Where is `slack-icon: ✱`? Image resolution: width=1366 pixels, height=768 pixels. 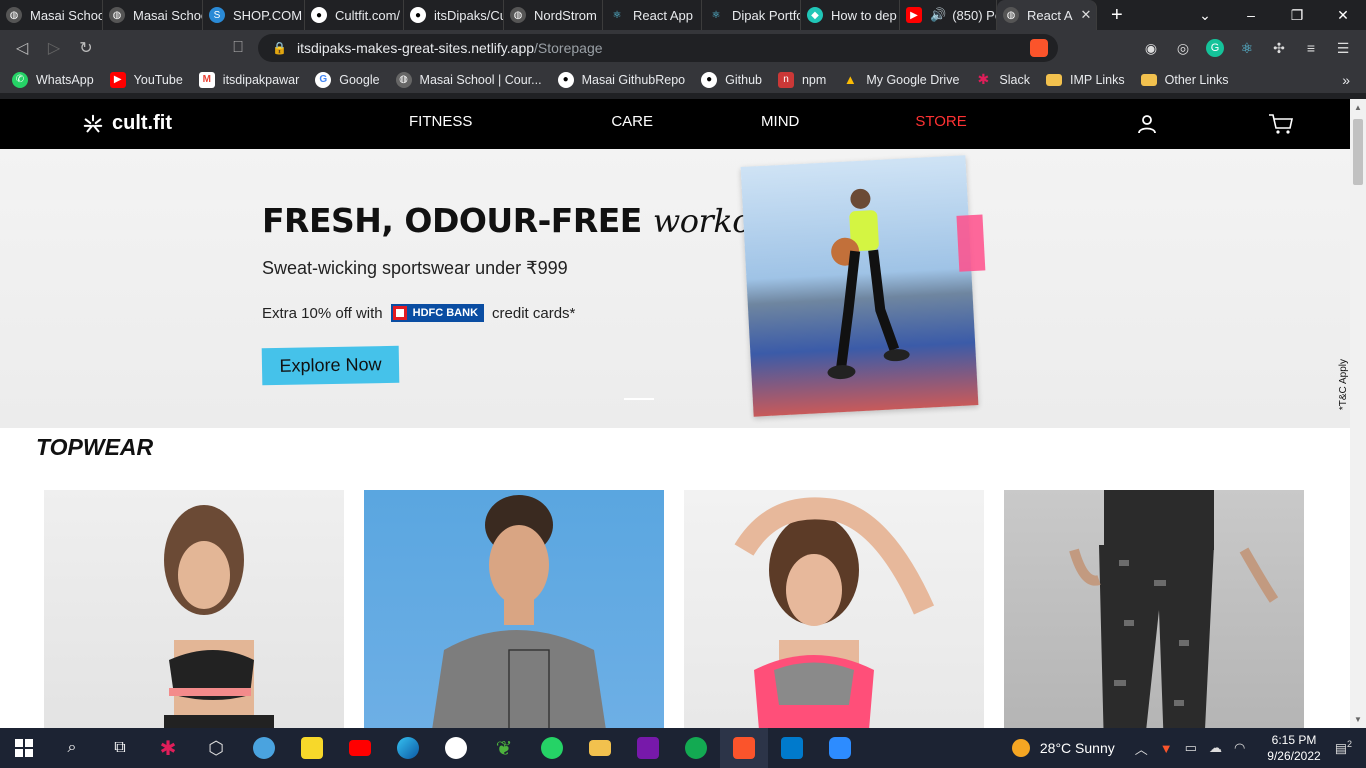
slack-icon: ✱ is located at coordinates (168, 748).